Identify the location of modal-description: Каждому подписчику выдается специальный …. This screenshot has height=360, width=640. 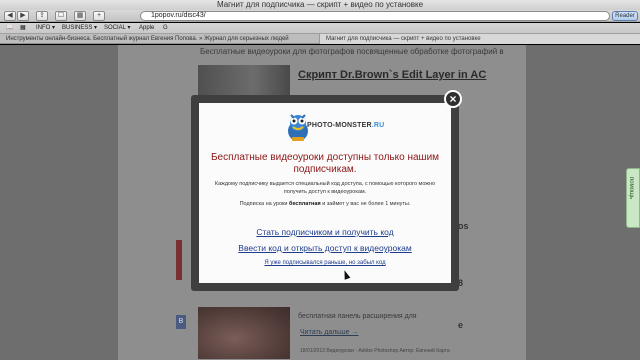
(325, 188).